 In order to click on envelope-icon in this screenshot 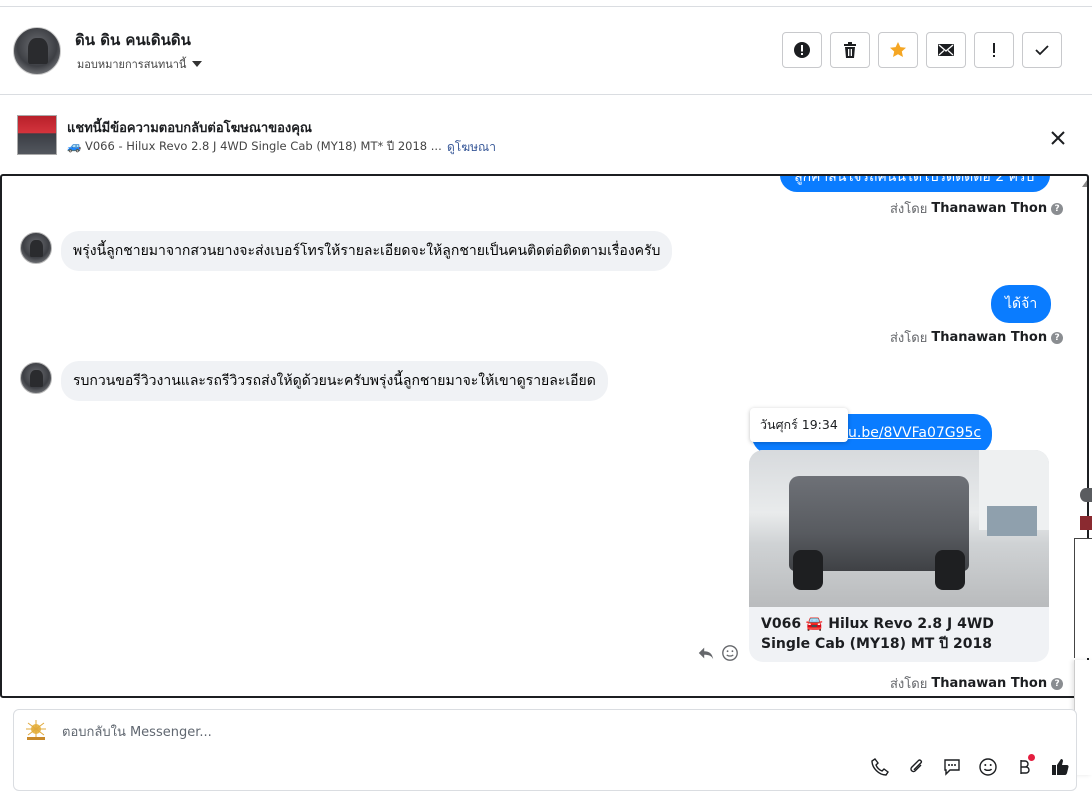, I will do `click(946, 50)`.